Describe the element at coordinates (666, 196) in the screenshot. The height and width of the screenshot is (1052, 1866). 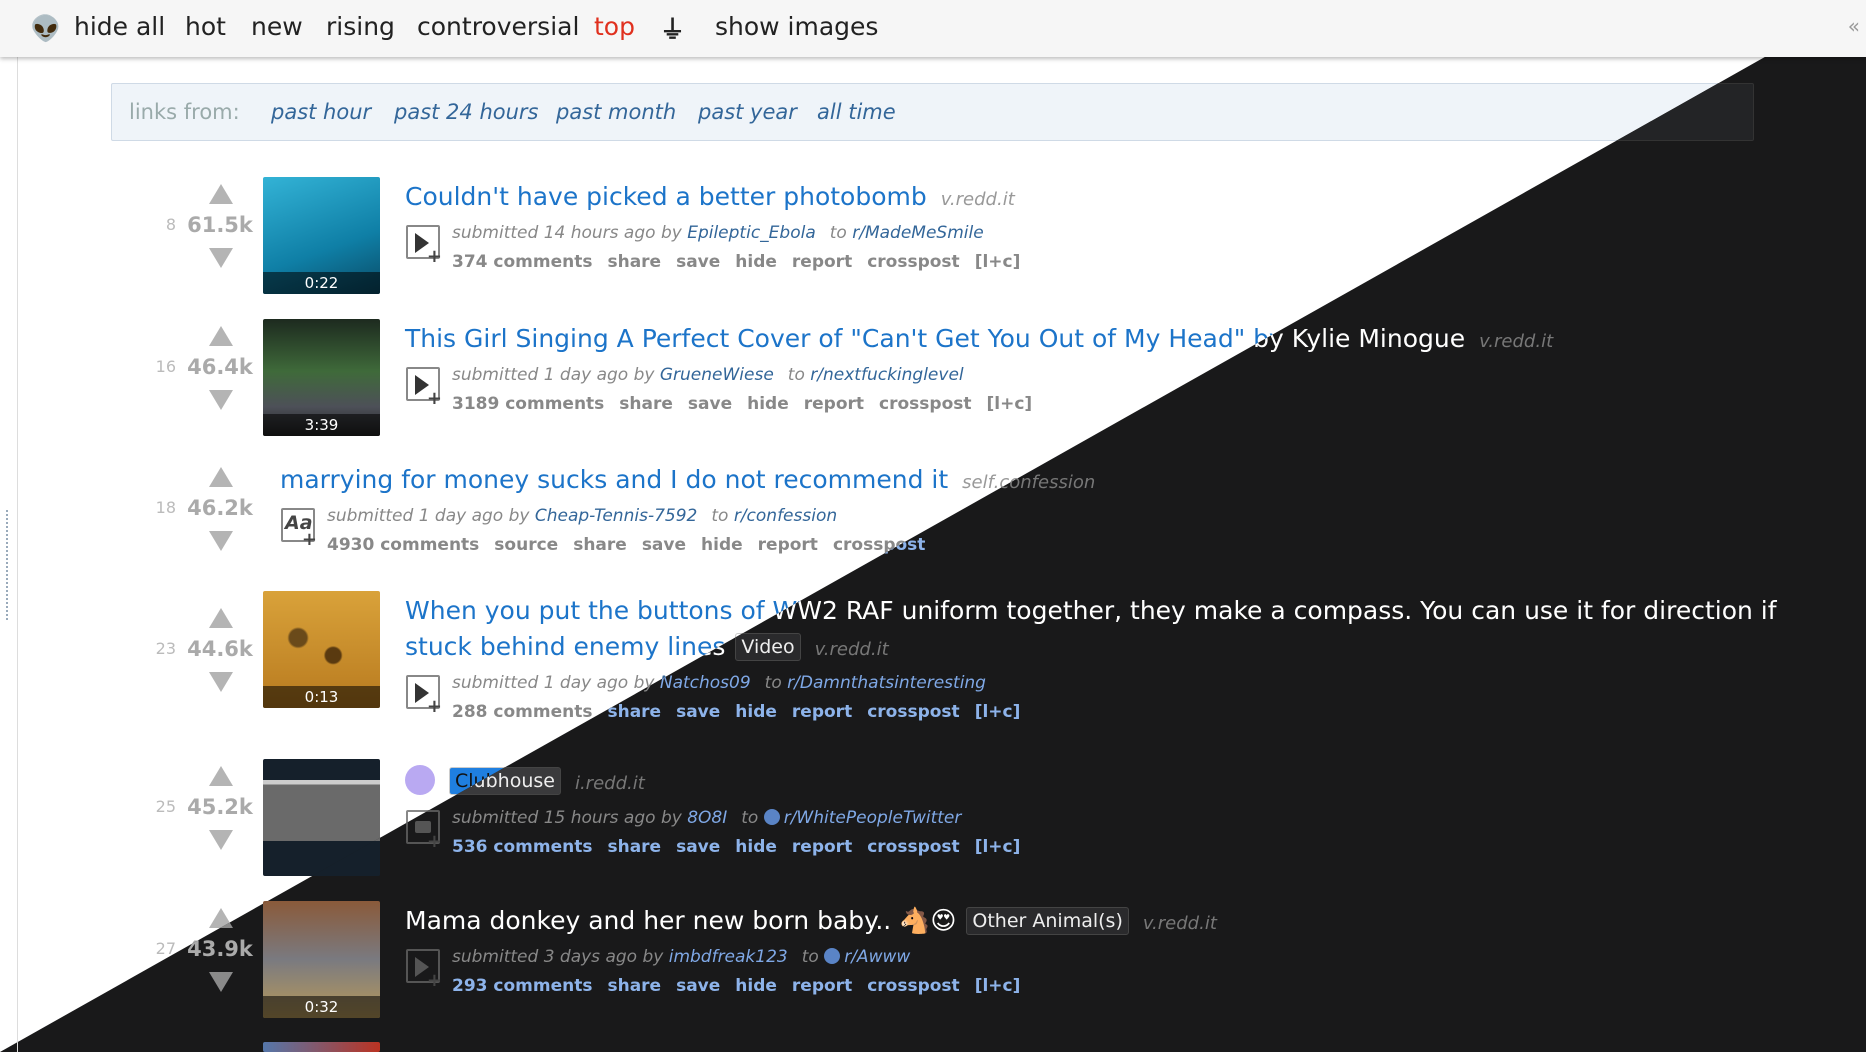
I see `post-title-link: Couldn't have picked a better photobomb` at that location.